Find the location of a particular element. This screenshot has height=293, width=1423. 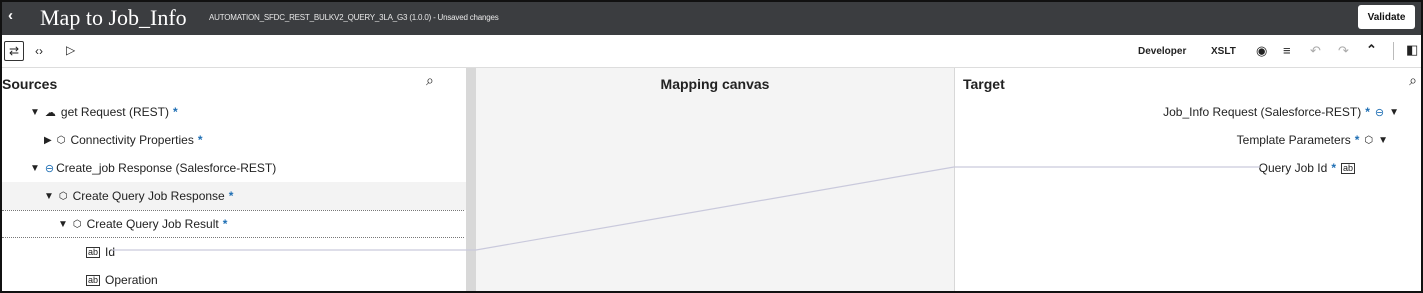

tree-label: Job_Info Request (Salesforce-REST) is located at coordinates (1262, 112).